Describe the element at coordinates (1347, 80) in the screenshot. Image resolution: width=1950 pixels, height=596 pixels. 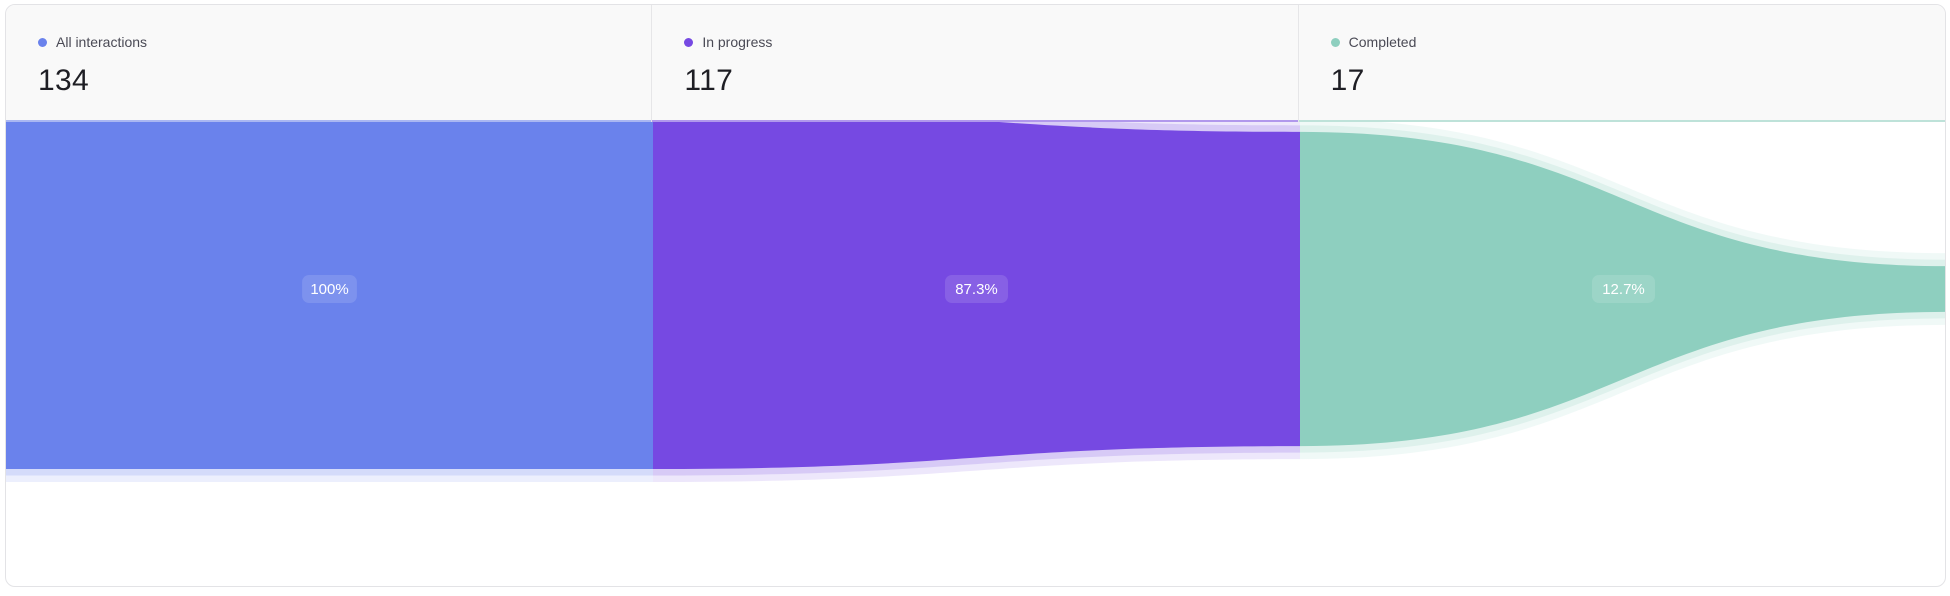
I see `stage-count: 17` at that location.